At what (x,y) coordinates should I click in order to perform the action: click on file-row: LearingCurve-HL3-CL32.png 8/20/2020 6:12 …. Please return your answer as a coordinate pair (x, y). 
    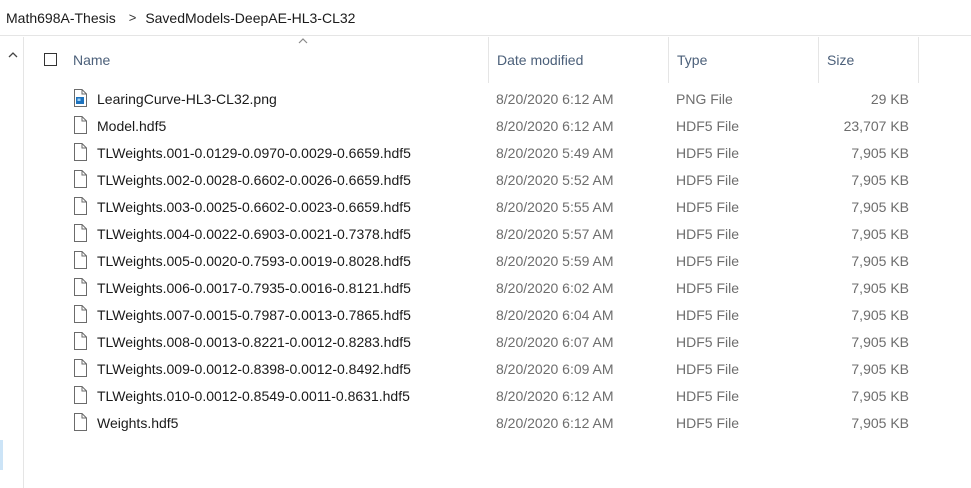
    Looking at the image, I should click on (485, 98).